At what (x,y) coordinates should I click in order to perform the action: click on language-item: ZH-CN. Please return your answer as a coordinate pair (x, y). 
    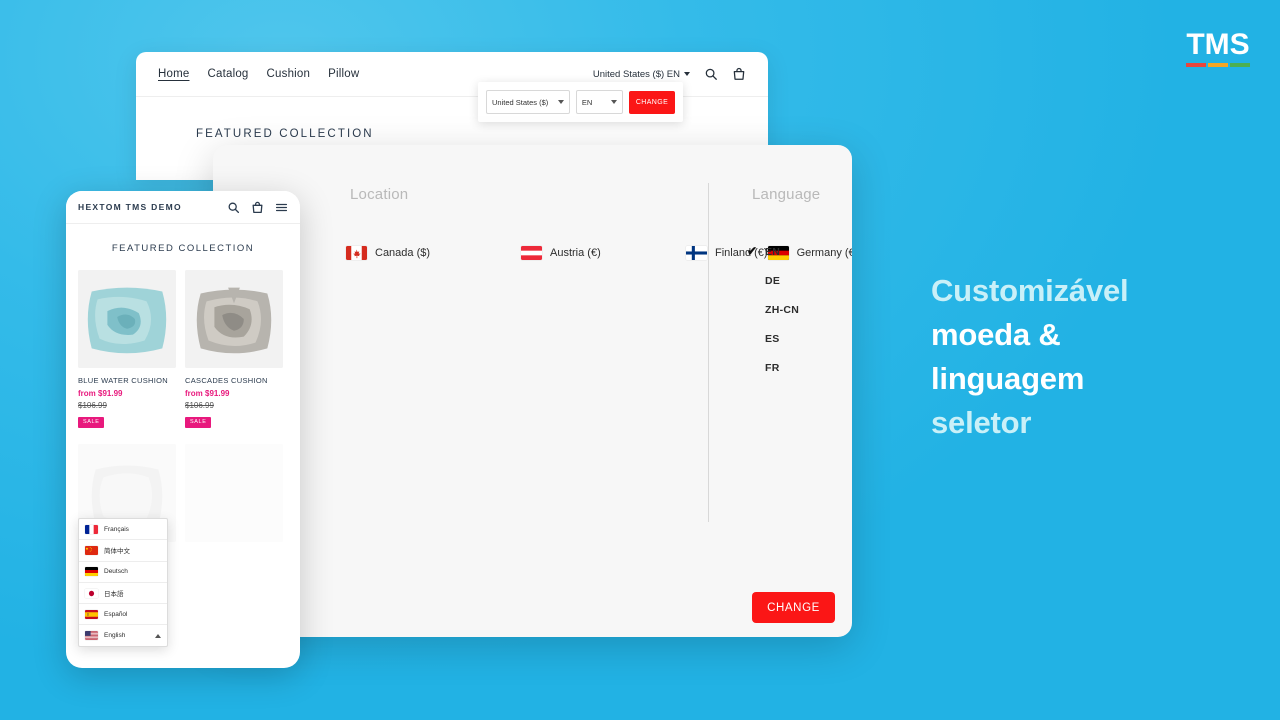
    Looking at the image, I should click on (802, 309).